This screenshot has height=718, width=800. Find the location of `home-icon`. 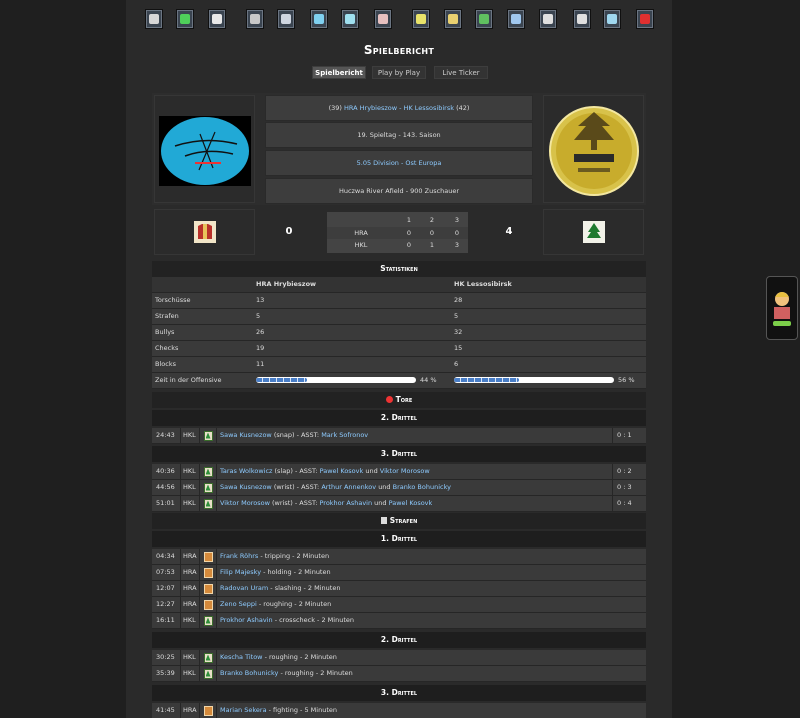

home-icon is located at coordinates (154, 19).